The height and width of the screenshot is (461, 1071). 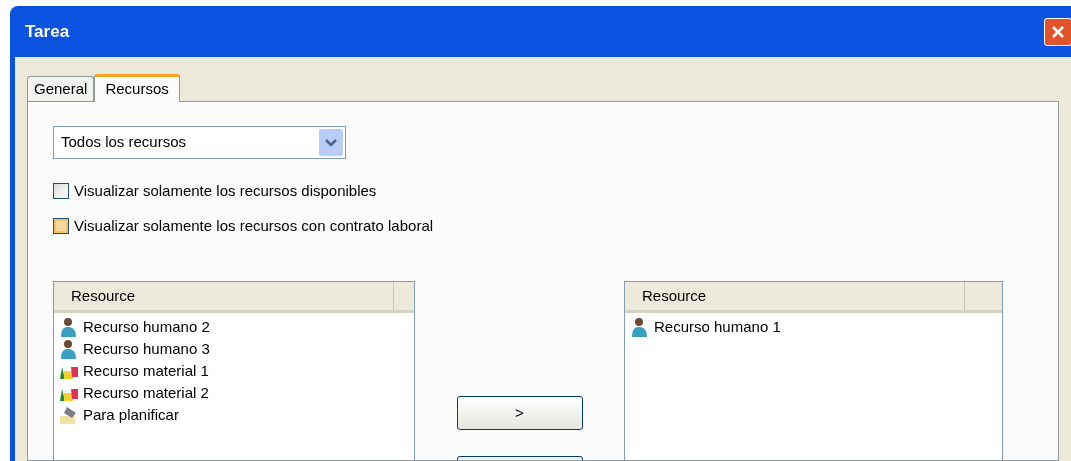 What do you see at coordinates (519, 413) in the screenshot?
I see `move-button: >` at bounding box center [519, 413].